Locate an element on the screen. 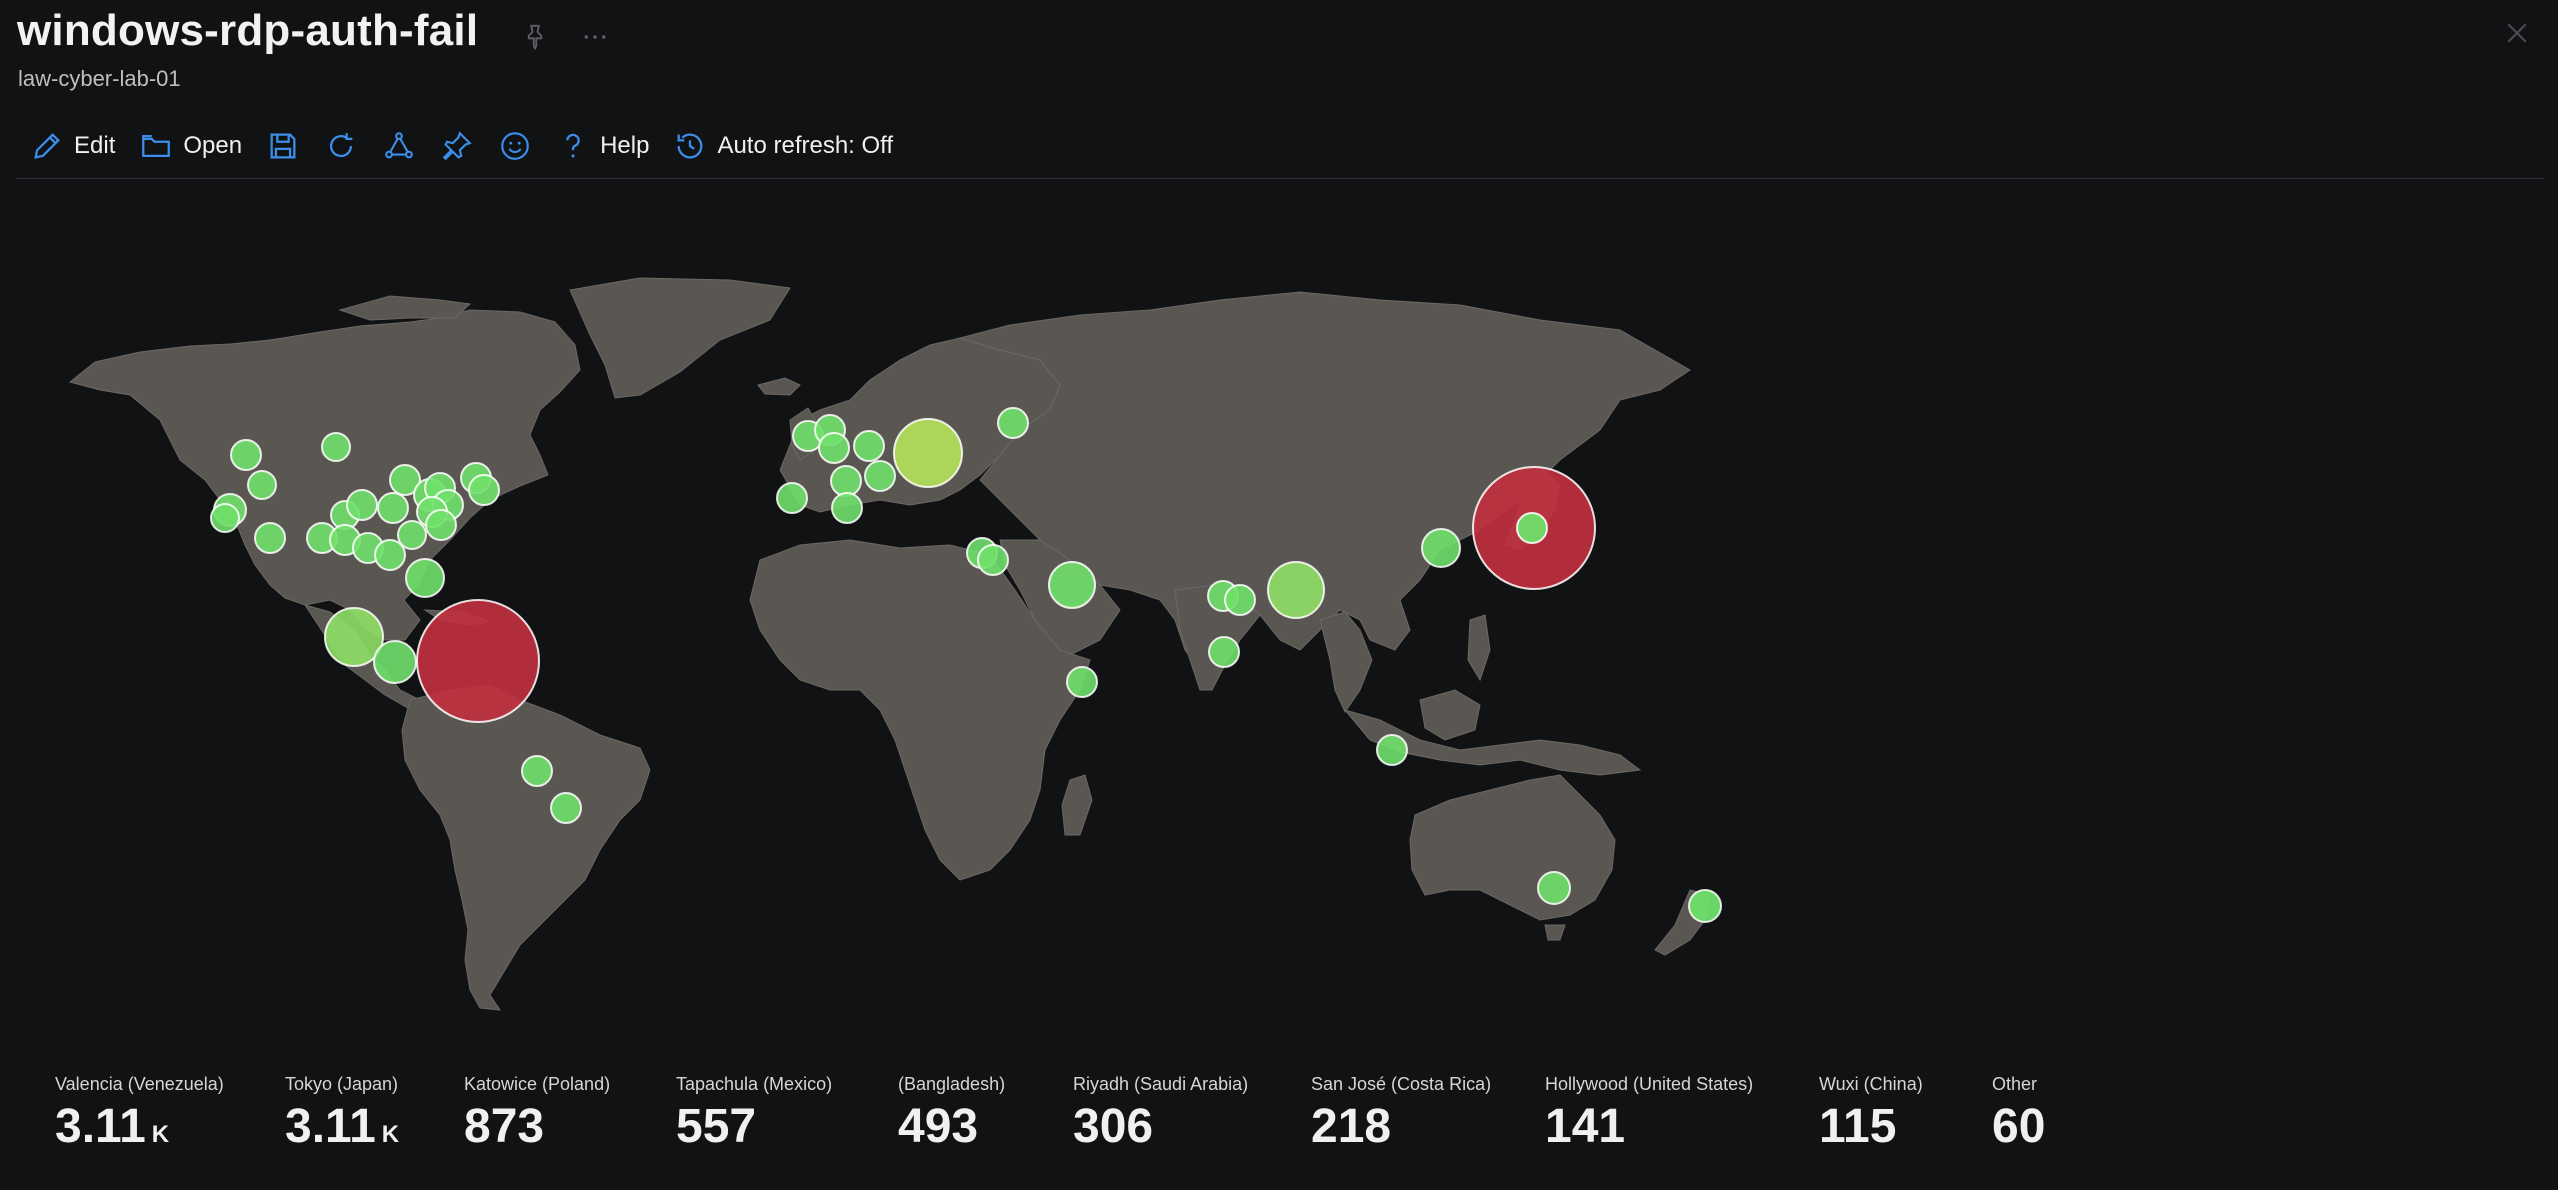 The height and width of the screenshot is (1190, 2558). save-icon is located at coordinates (283, 146).